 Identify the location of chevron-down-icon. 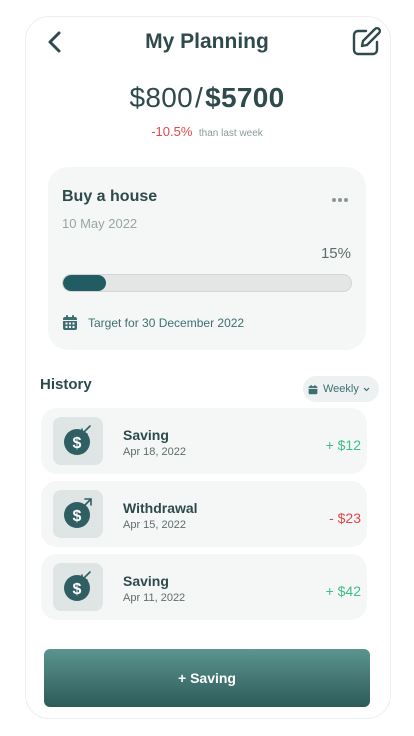
(366, 389).